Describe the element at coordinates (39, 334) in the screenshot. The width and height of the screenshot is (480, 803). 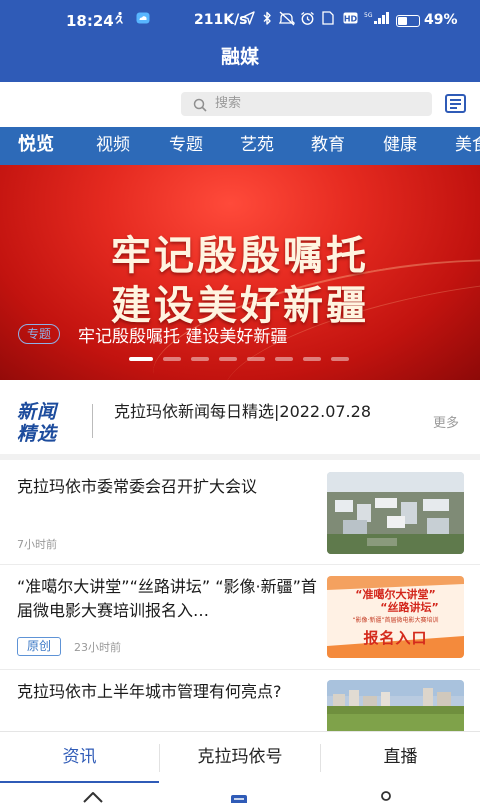
I see `banner-tag: 专题` at that location.